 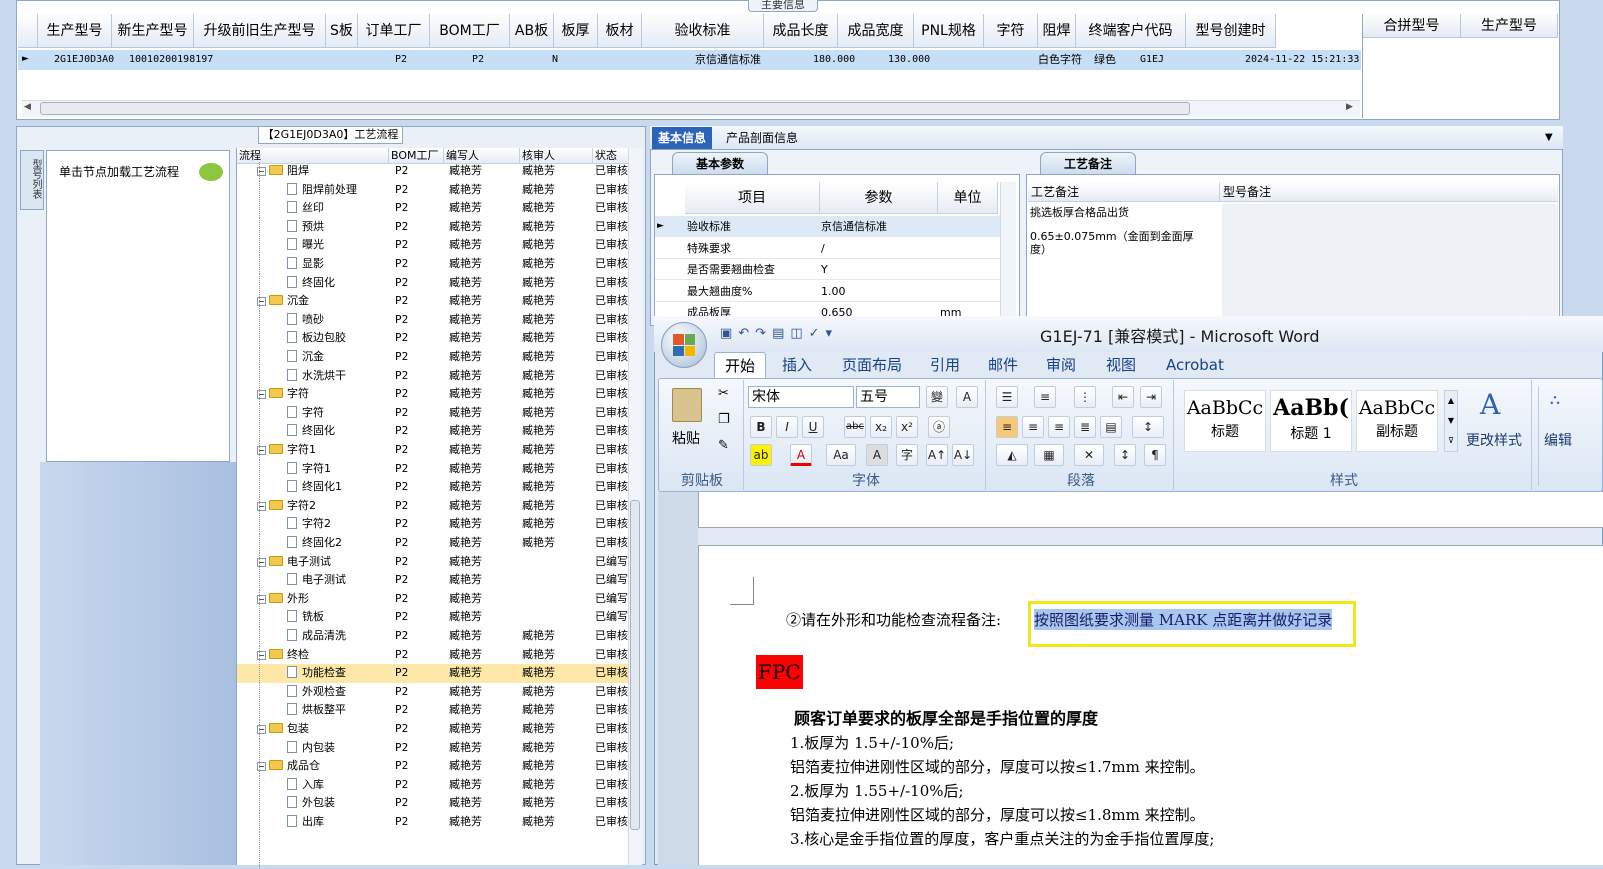 What do you see at coordinates (433, 487) in the screenshot?
I see `tree-item-row: 终固化1 P2 臧艳芳 臧艳芳 已审核` at bounding box center [433, 487].